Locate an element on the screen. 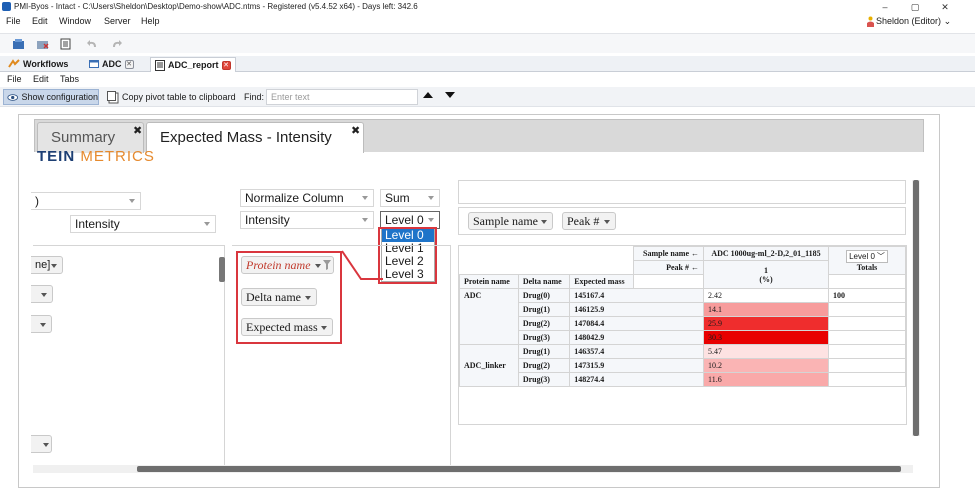  col-field-sample-name: Sample name is located at coordinates (510, 221).